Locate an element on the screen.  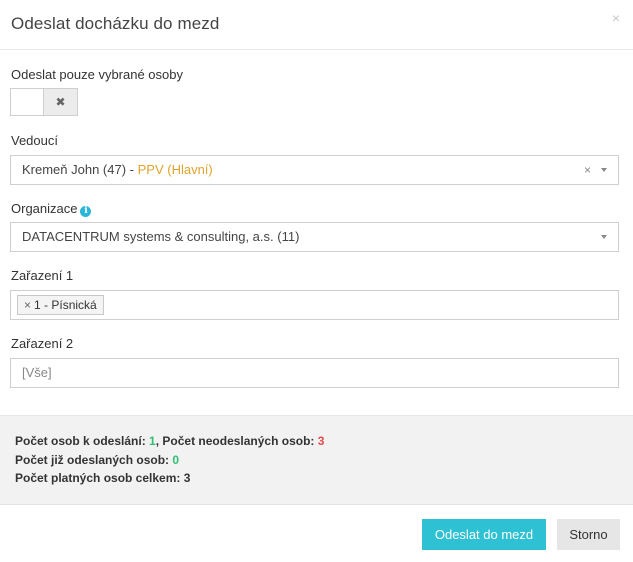
remove-tag-icon: × is located at coordinates (27, 305).